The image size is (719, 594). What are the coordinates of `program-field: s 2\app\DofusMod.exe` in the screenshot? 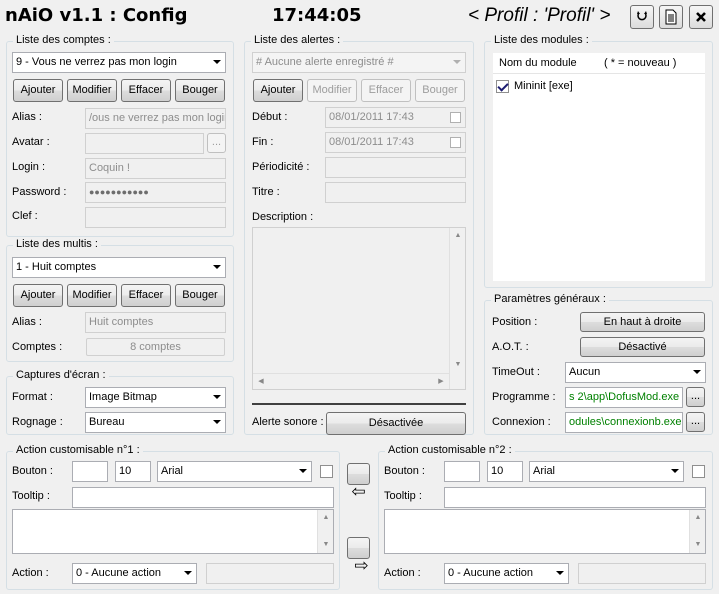 It's located at (624, 397).